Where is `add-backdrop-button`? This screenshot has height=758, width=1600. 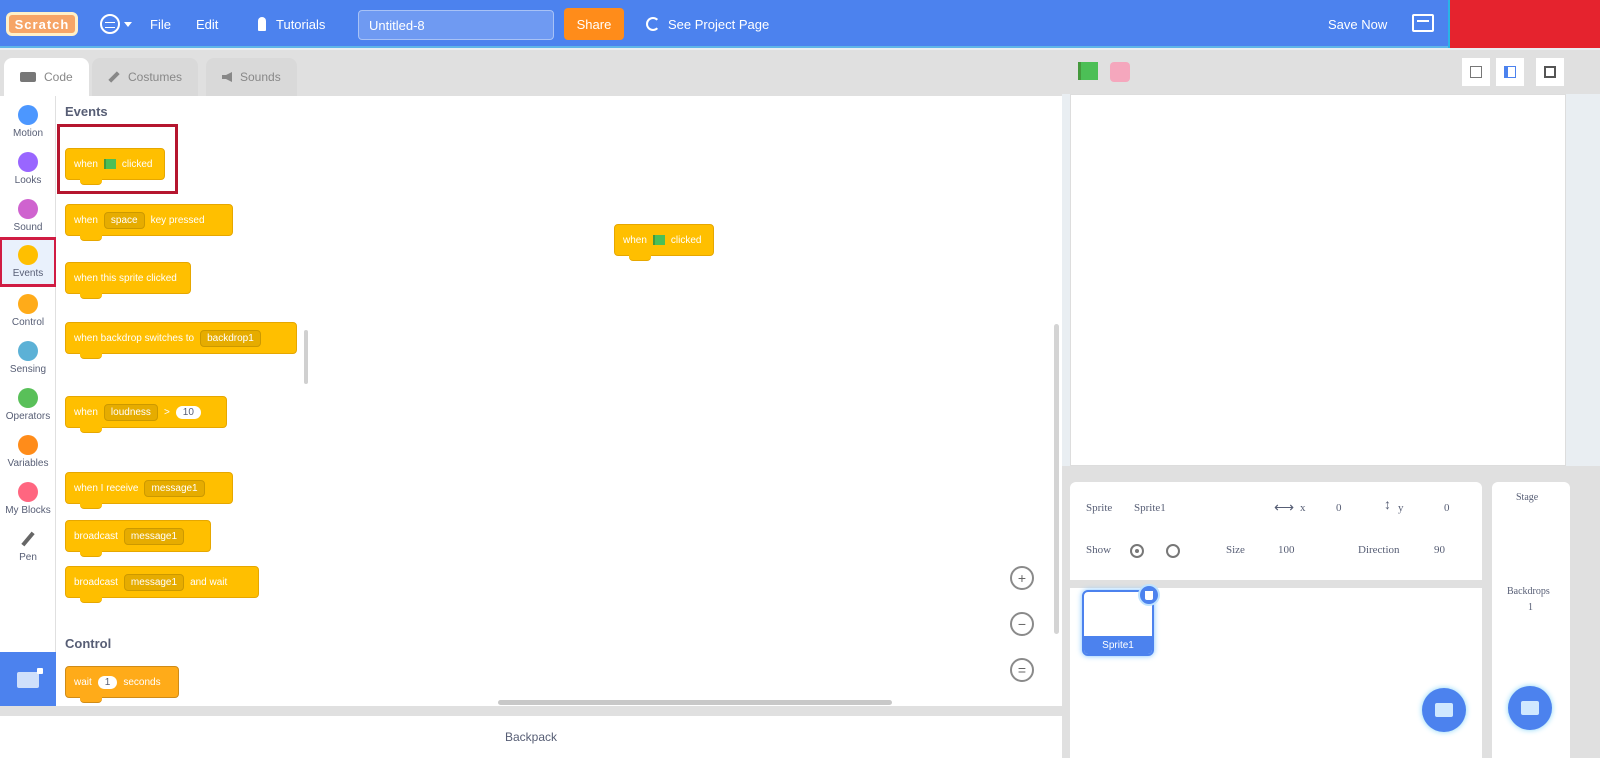
add-backdrop-button is located at coordinates (1530, 708).